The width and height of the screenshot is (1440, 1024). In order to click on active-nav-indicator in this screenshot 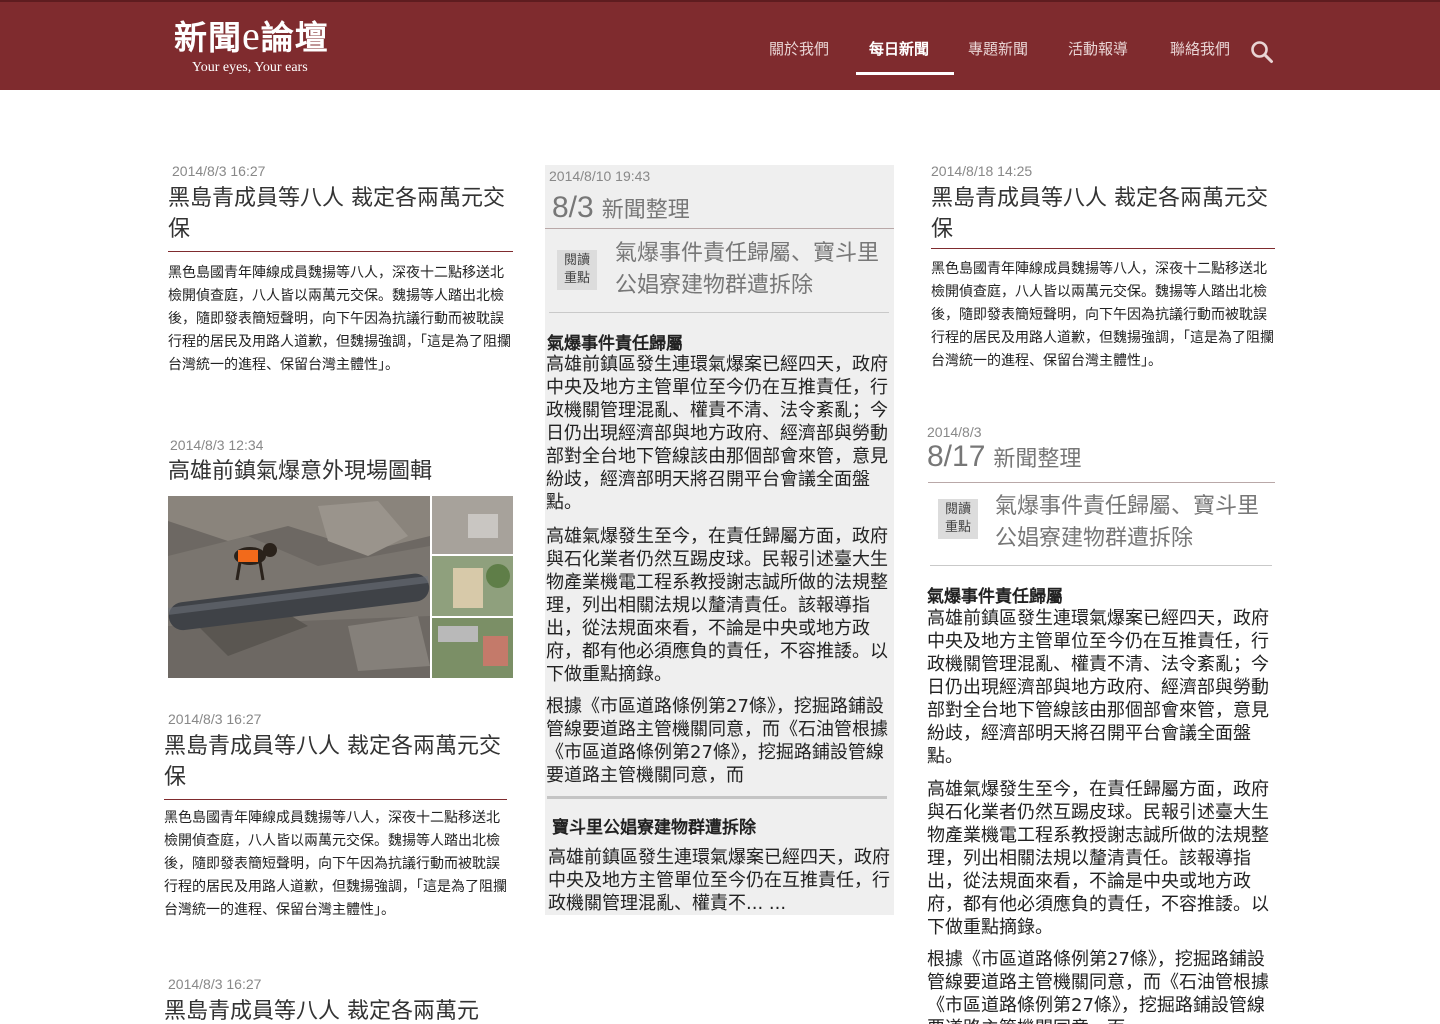, I will do `click(905, 73)`.